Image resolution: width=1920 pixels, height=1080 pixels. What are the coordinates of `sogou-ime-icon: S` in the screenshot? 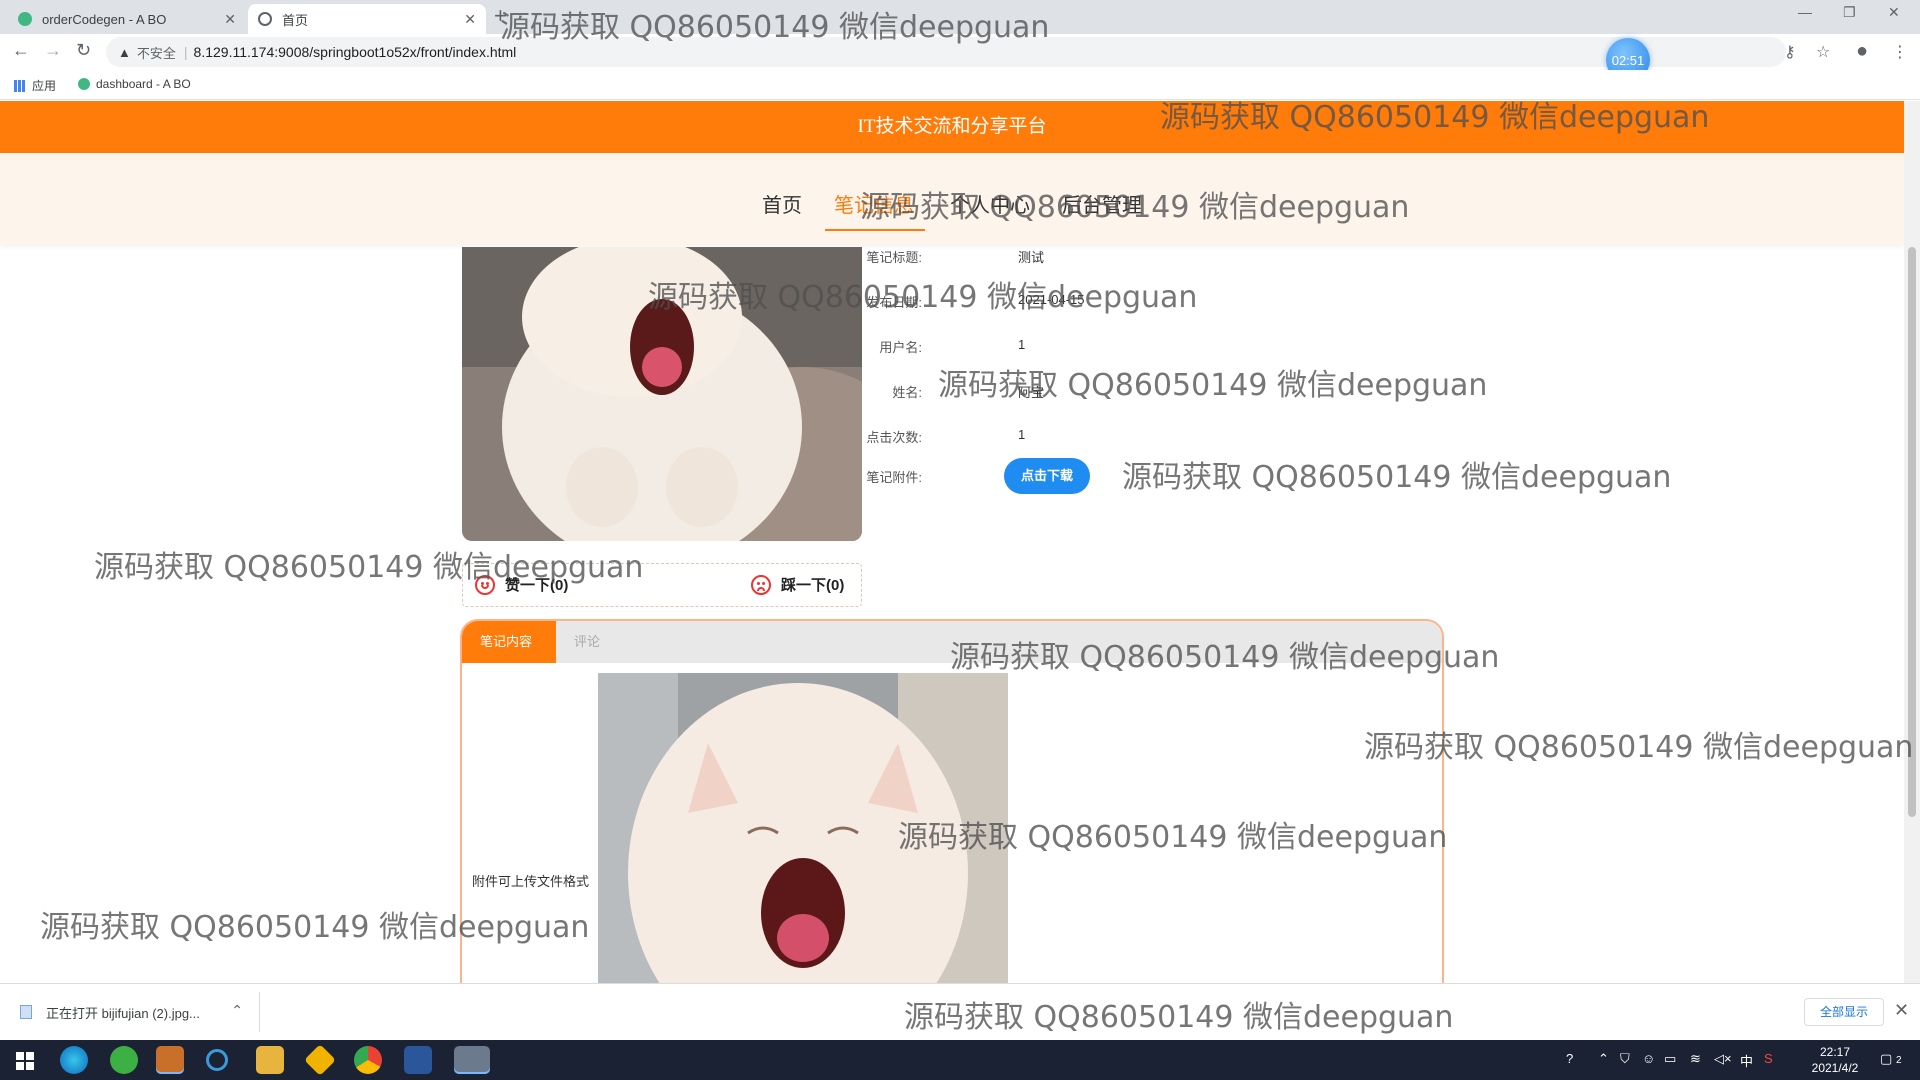 It's located at (1768, 1058).